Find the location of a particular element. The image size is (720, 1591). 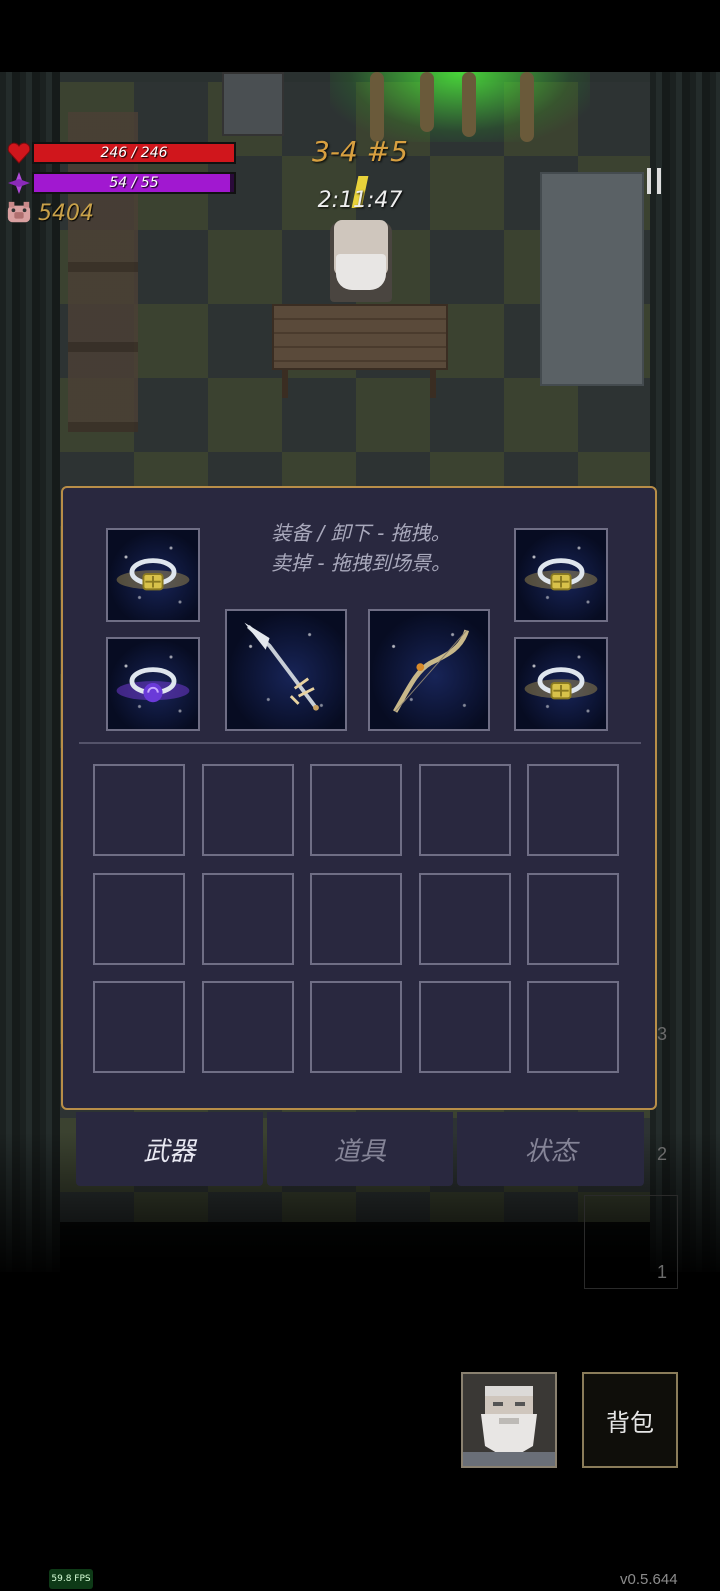

left-wall is located at coordinates (30, 672).